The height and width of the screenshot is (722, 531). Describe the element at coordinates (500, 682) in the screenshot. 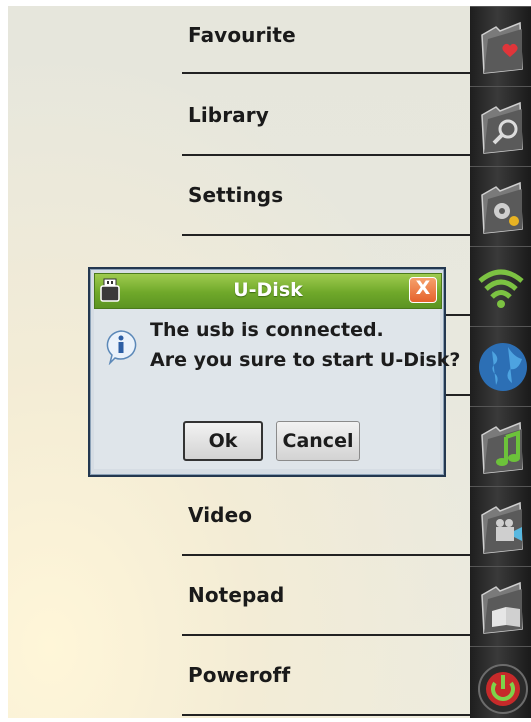

I see `power-icon` at that location.